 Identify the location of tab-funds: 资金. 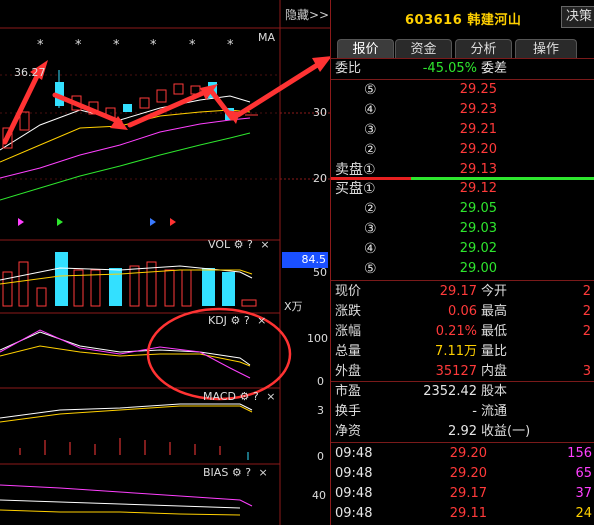
(423, 49).